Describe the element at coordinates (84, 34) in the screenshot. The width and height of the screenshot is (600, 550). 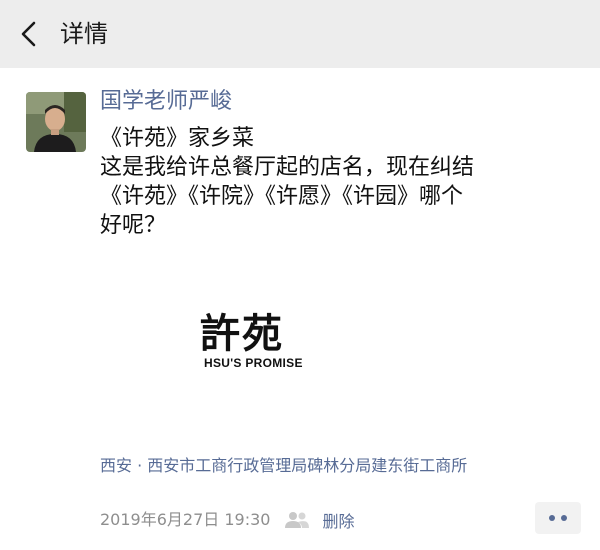
I see `page-title: 详情` at that location.